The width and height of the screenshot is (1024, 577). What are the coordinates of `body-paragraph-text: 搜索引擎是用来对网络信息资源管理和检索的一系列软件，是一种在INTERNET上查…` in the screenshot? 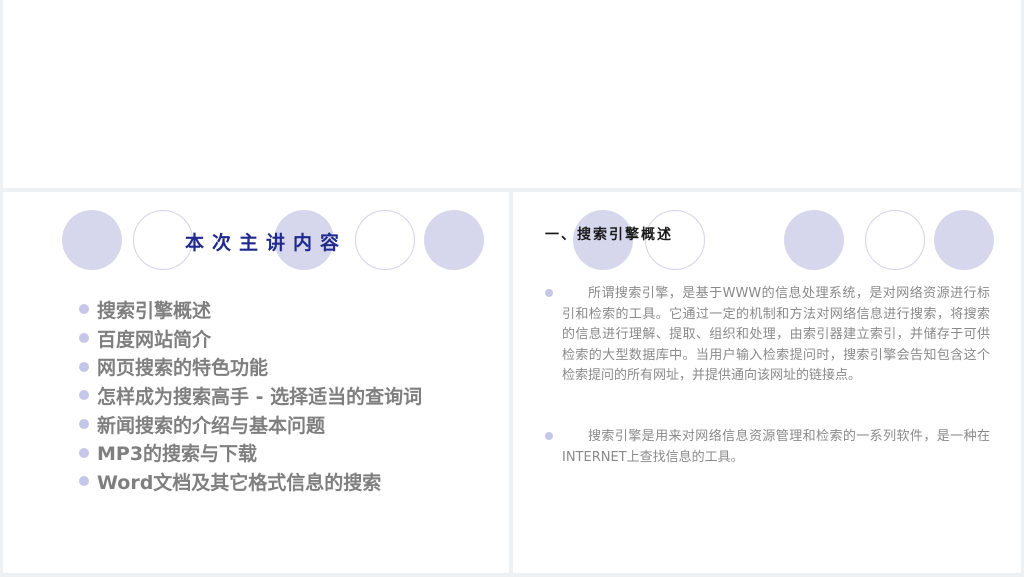 It's located at (776, 447).